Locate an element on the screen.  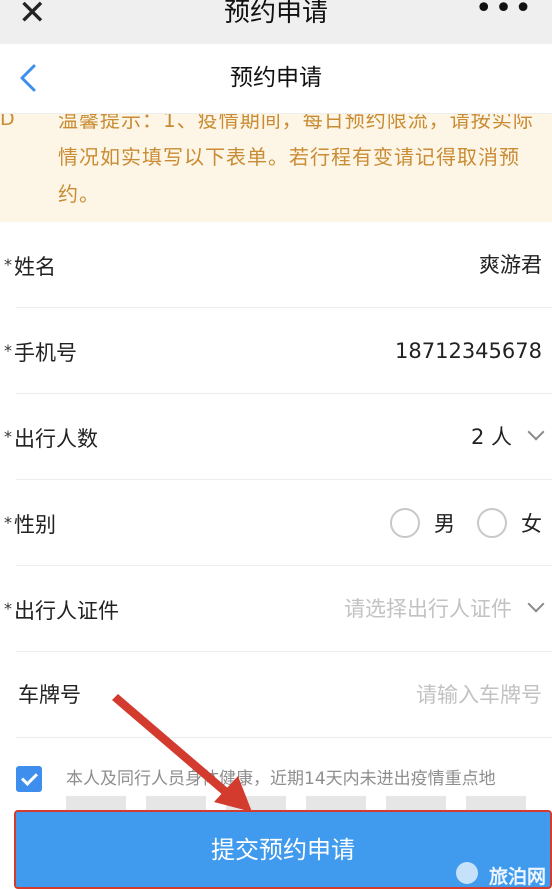
form-row-phone: *手机号 18712345678 is located at coordinates (276, 351).